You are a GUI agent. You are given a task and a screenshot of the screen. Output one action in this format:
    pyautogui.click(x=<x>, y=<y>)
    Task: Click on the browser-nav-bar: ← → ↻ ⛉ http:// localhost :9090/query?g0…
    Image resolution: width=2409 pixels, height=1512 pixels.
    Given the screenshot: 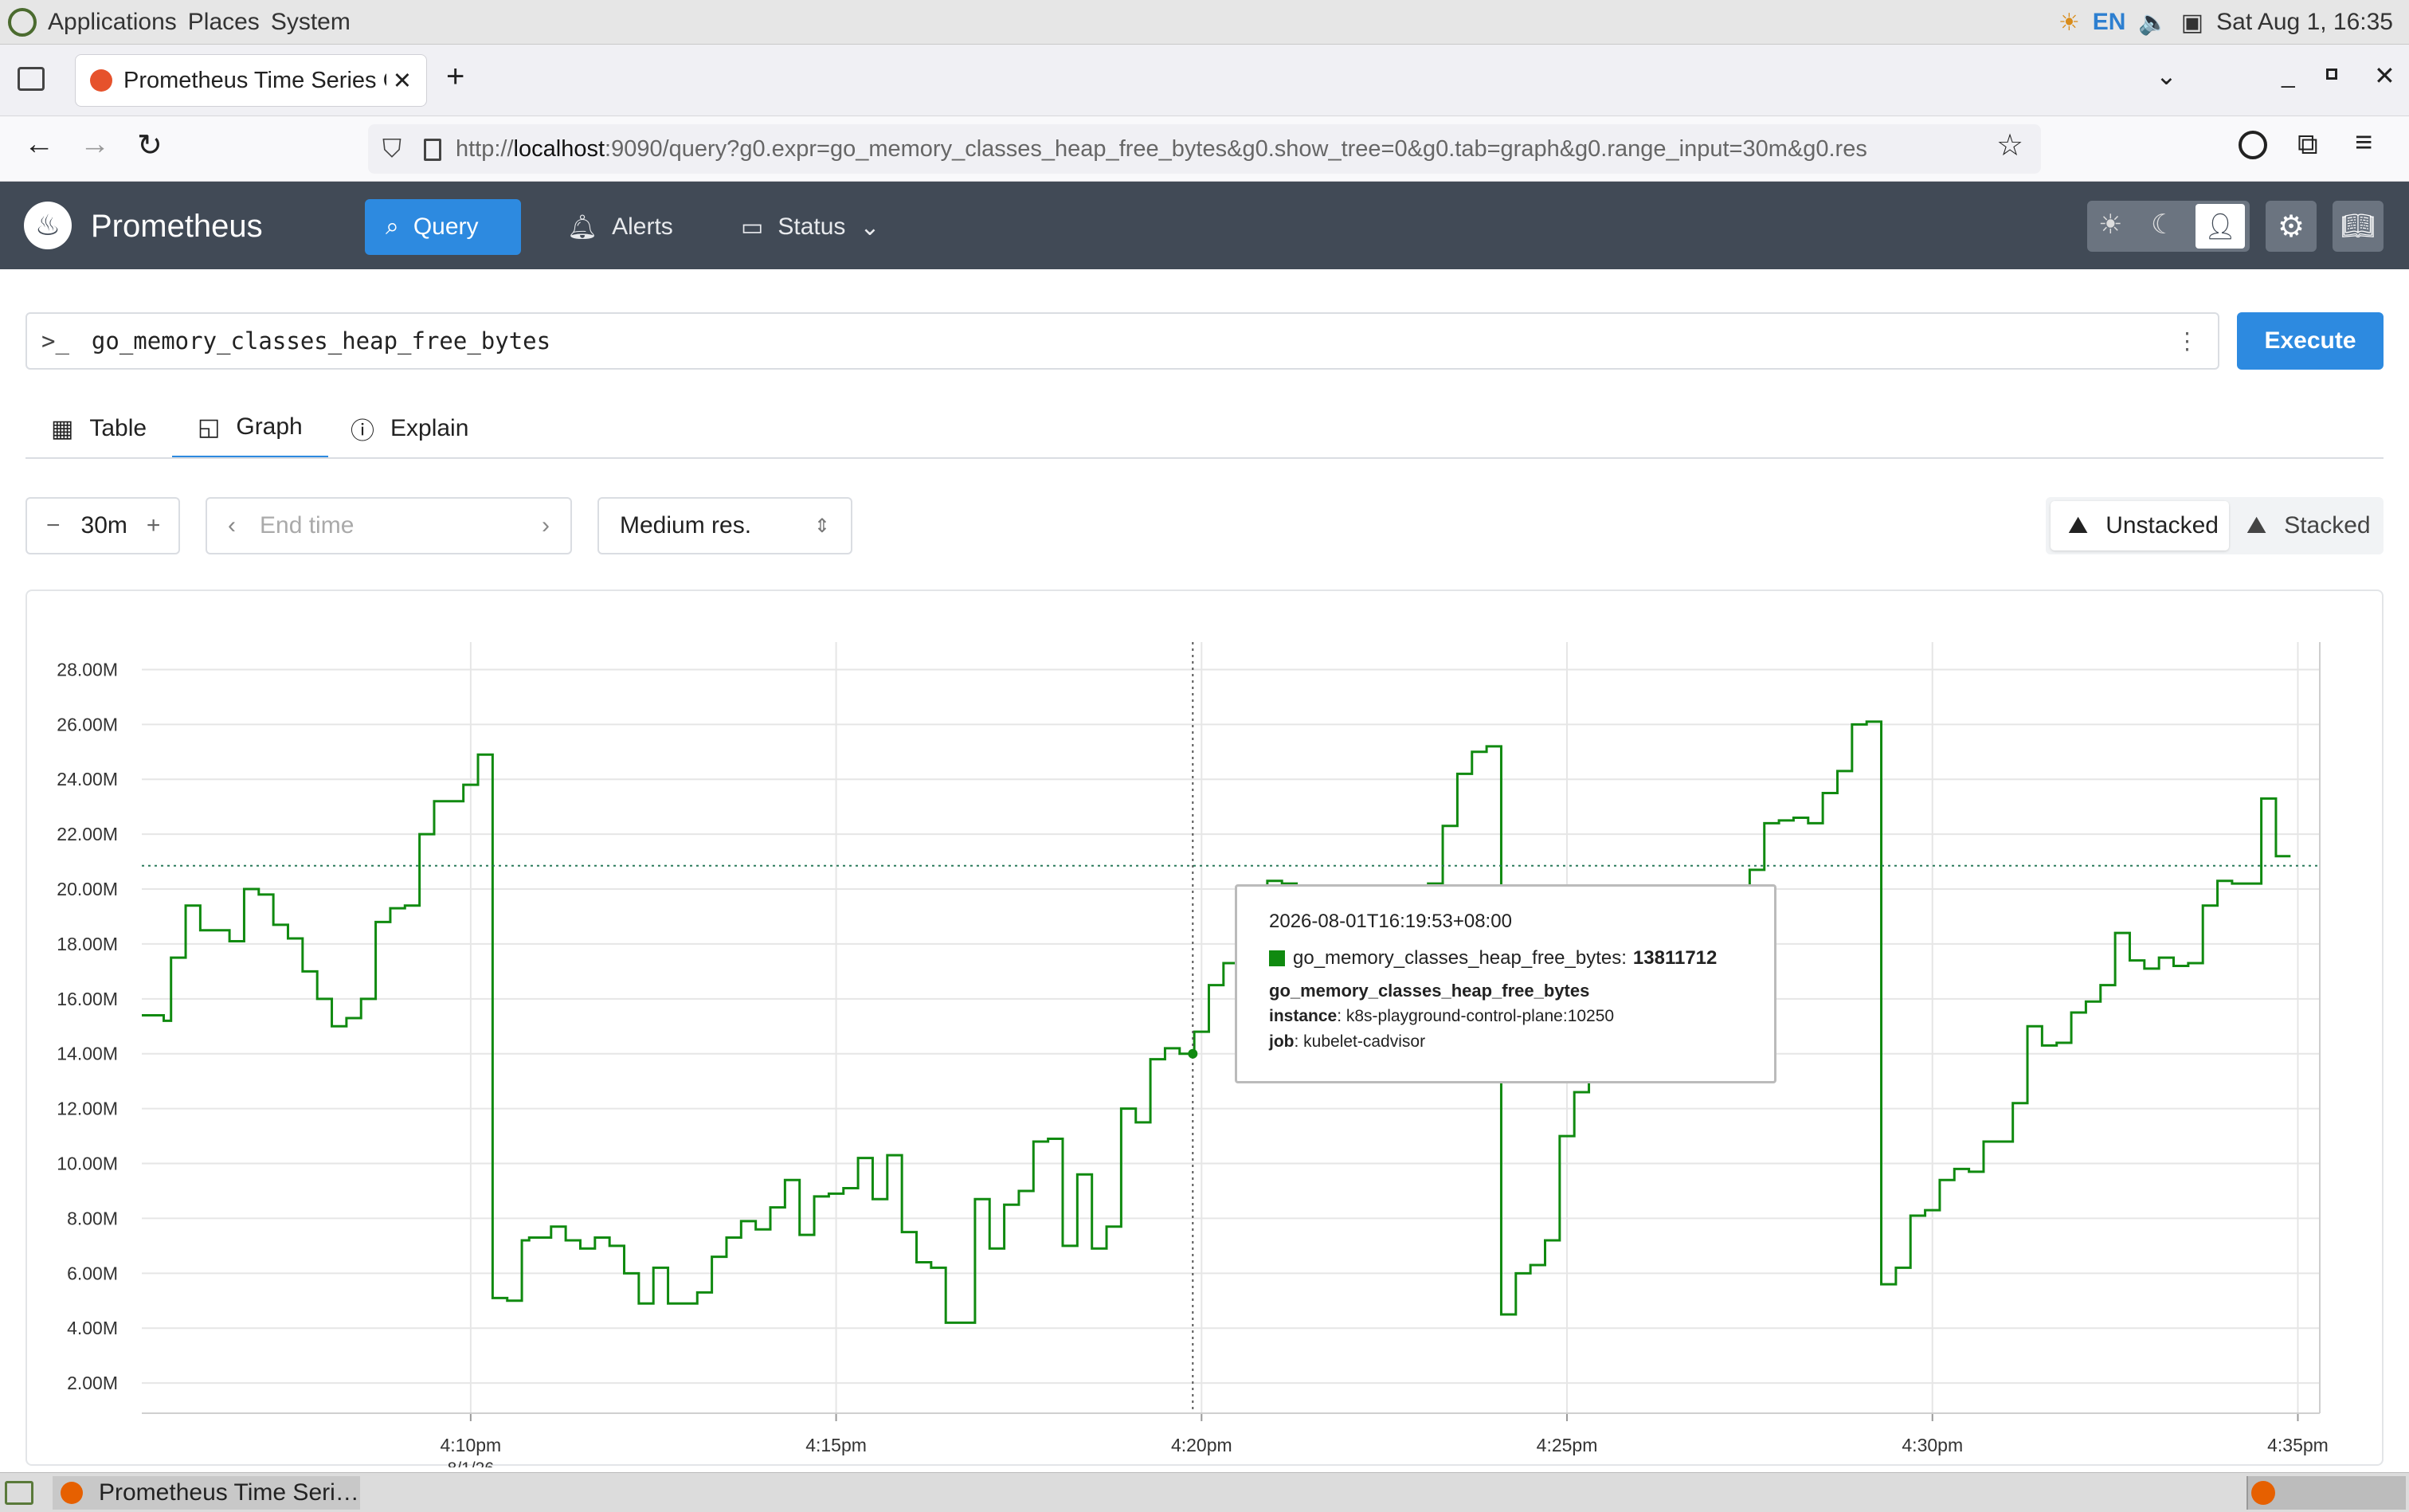 What is the action you would take?
    pyautogui.click(x=1204, y=149)
    